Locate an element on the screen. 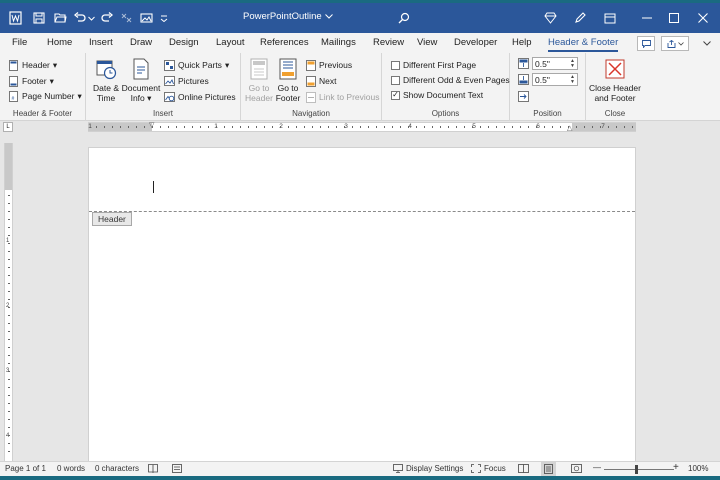 This screenshot has width=720, height=480. share-button is located at coordinates (675, 43).